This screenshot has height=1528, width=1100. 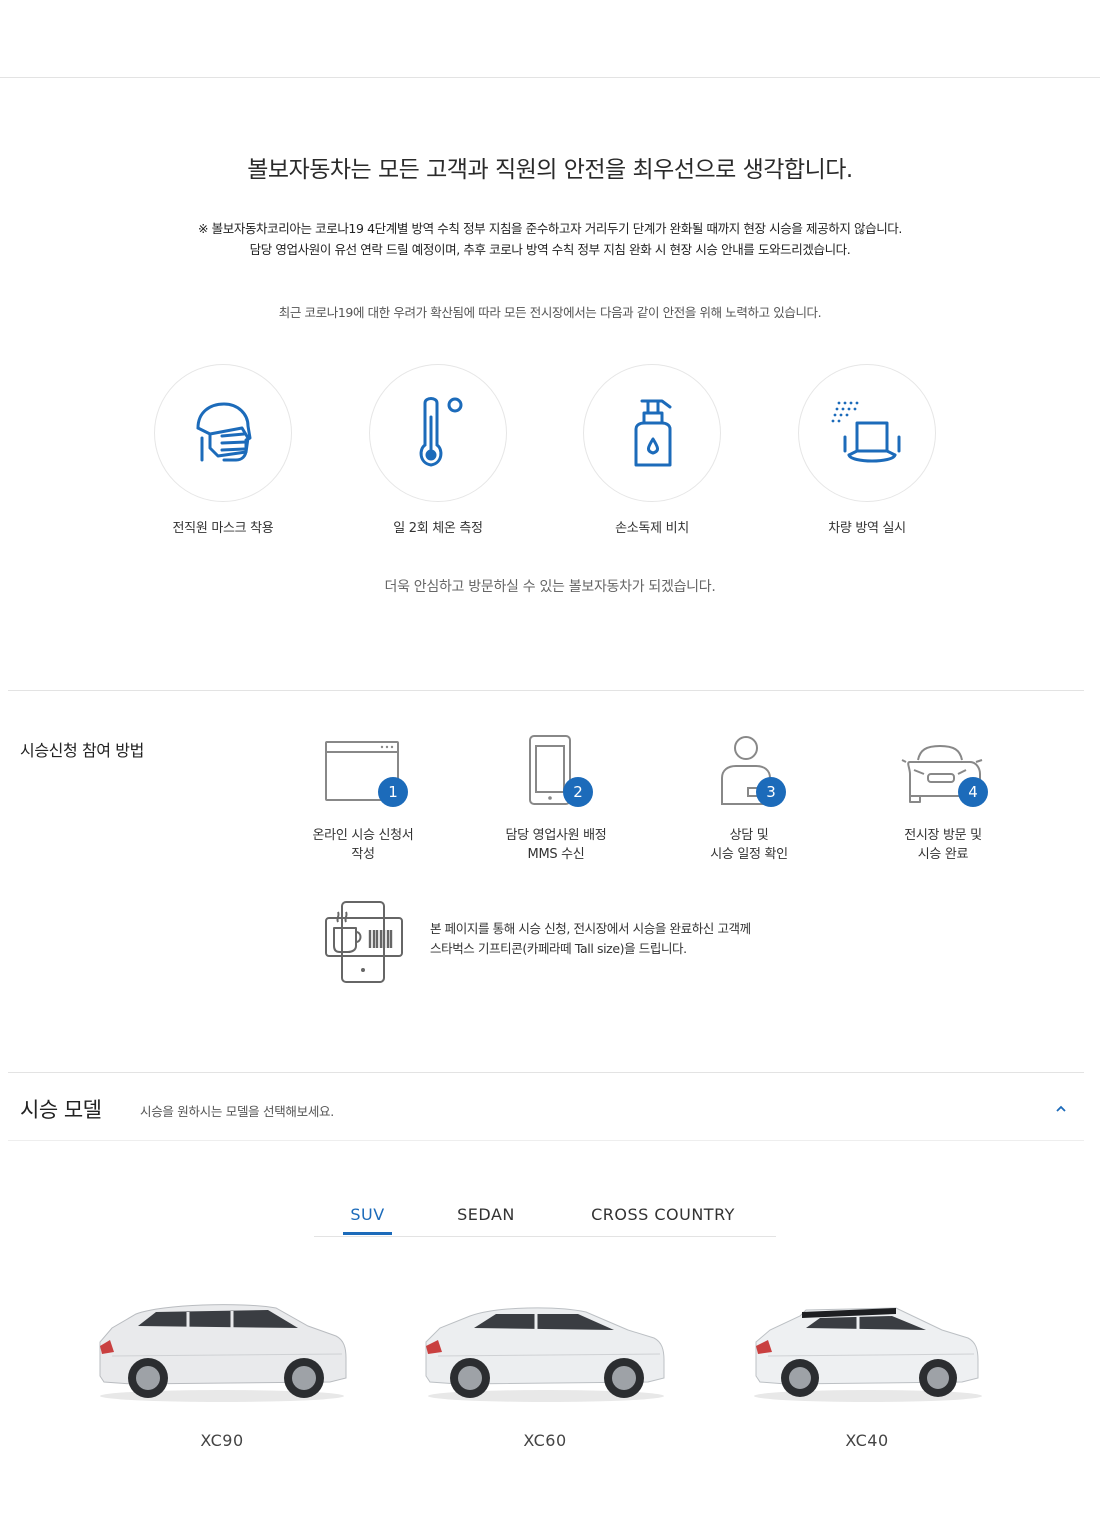 I want to click on step-2-line-1: 담당 영업사원 배정, so click(x=556, y=835).